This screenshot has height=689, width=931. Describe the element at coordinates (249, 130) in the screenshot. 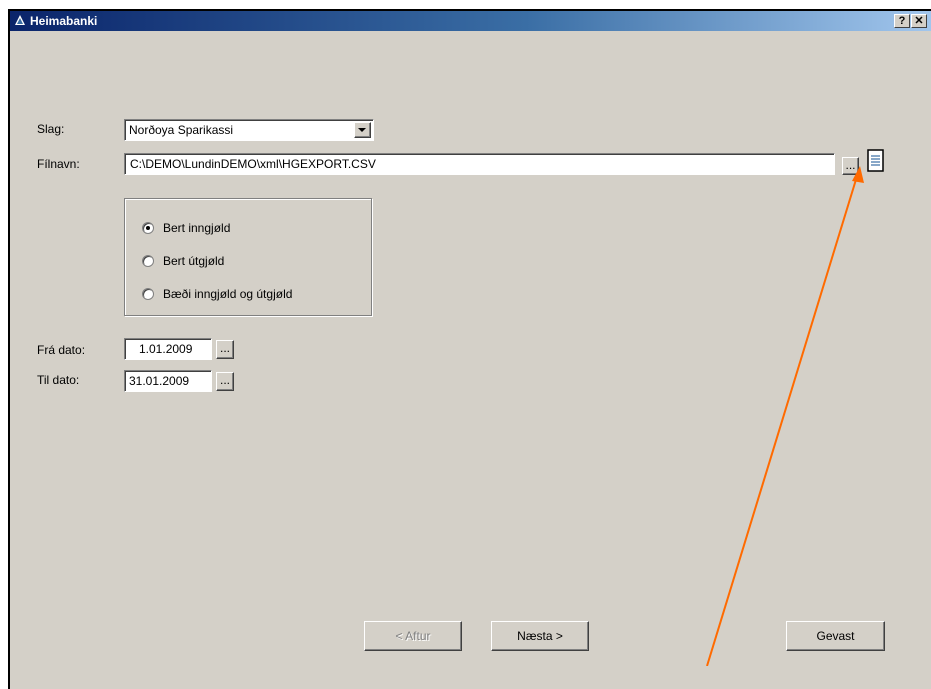

I see `slag-dropdown: Norðoya Sparikassi` at that location.